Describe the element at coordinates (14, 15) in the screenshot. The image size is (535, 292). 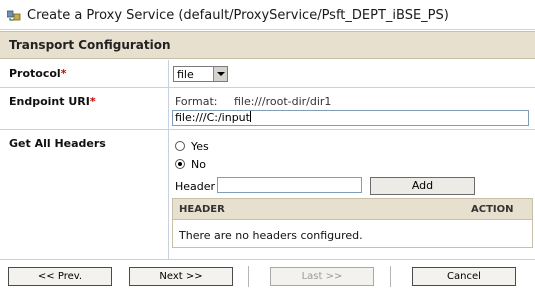
I see `proxy-service-icon` at that location.